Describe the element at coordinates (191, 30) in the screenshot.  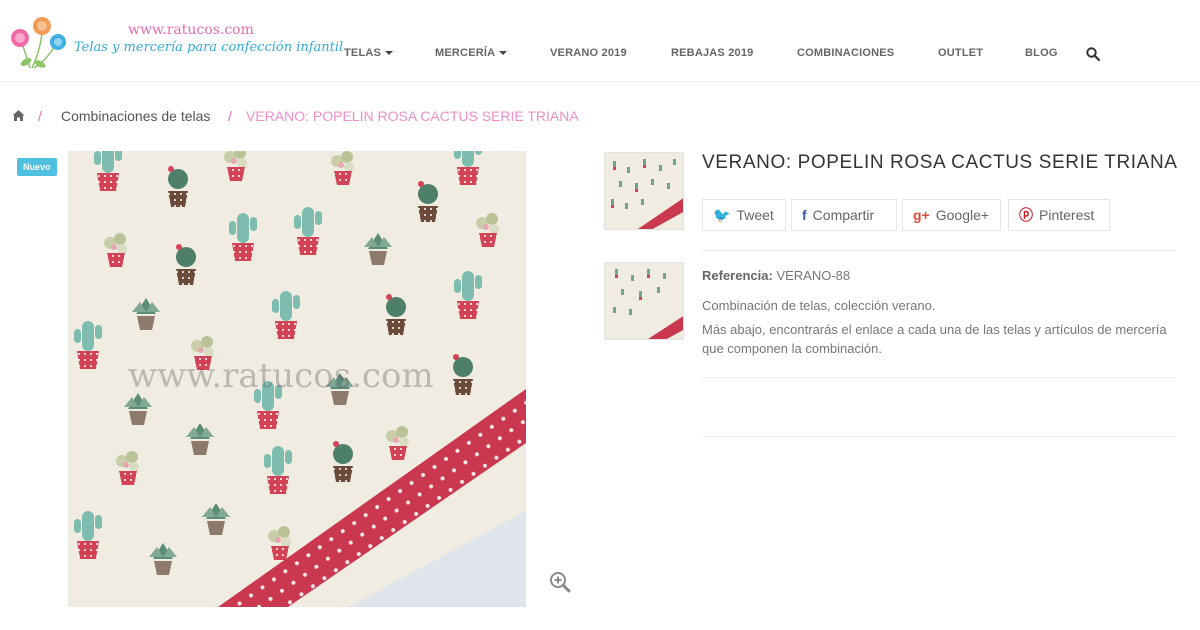
I see `logo-url-text: www.ratucos.com` at that location.